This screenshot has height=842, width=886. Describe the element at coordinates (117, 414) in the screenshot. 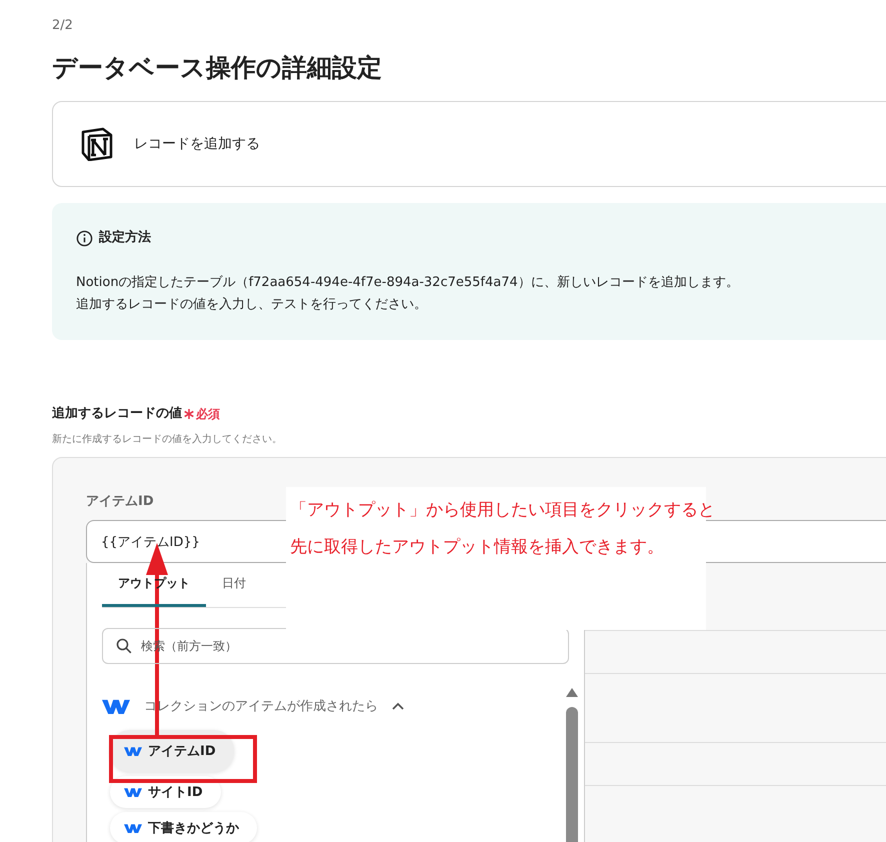

I see `field-label: 追加するレコードの値` at that location.